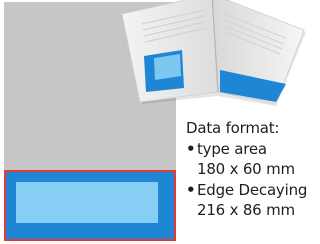 The width and height of the screenshot is (320, 244). I want to click on spec-item-type-area: • type area 180 x 60 mm, so click(245, 159).